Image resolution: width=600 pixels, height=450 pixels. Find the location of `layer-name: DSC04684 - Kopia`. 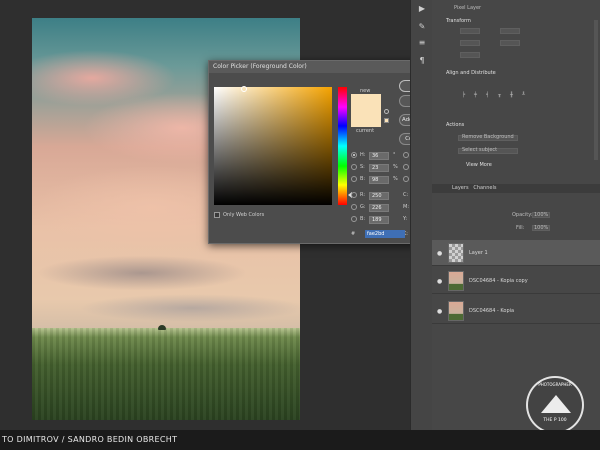

layer-name: DSC04684 - Kopia is located at coordinates (492, 311).